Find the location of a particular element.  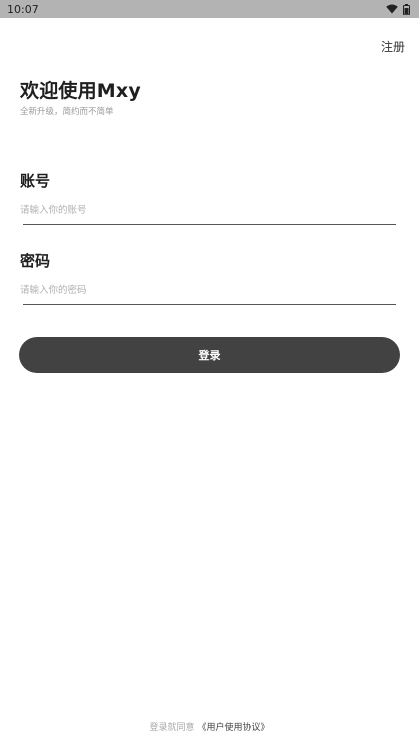

password-underline is located at coordinates (209, 304).